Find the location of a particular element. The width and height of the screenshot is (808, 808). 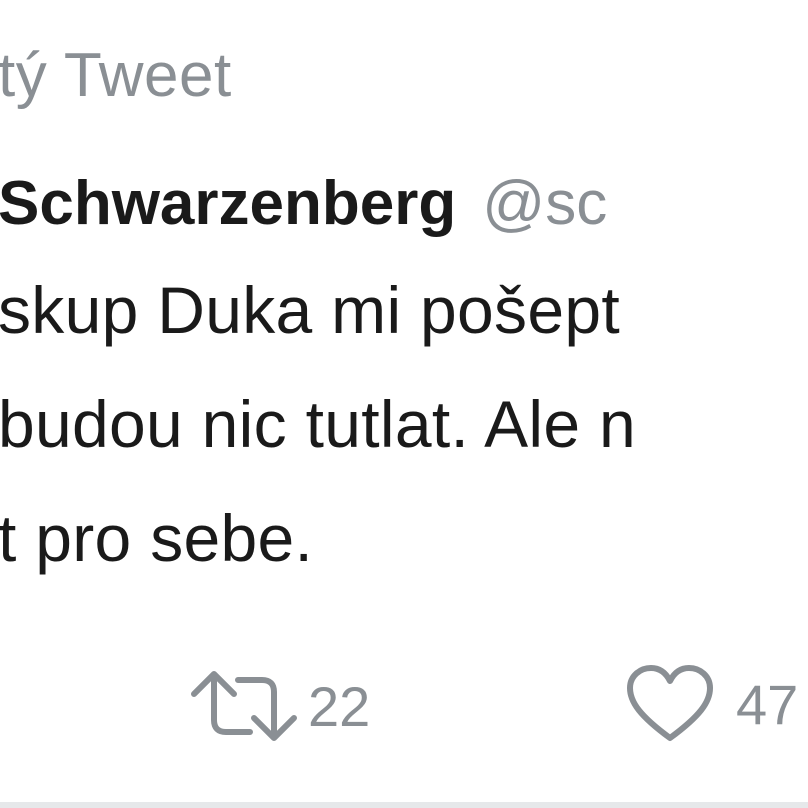

retweet-context-label: tý Tweet is located at coordinates (116, 75).